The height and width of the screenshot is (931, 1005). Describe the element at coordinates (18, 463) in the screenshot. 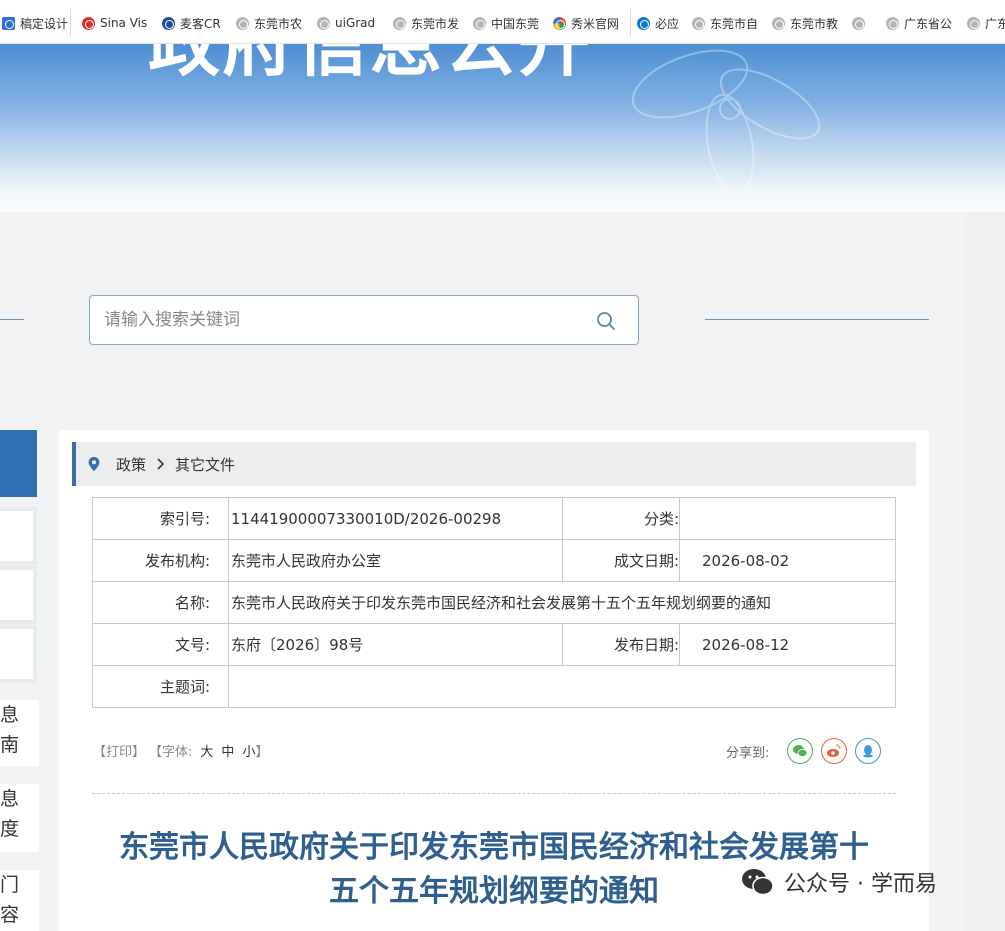

I see `left-nav-active-item` at that location.